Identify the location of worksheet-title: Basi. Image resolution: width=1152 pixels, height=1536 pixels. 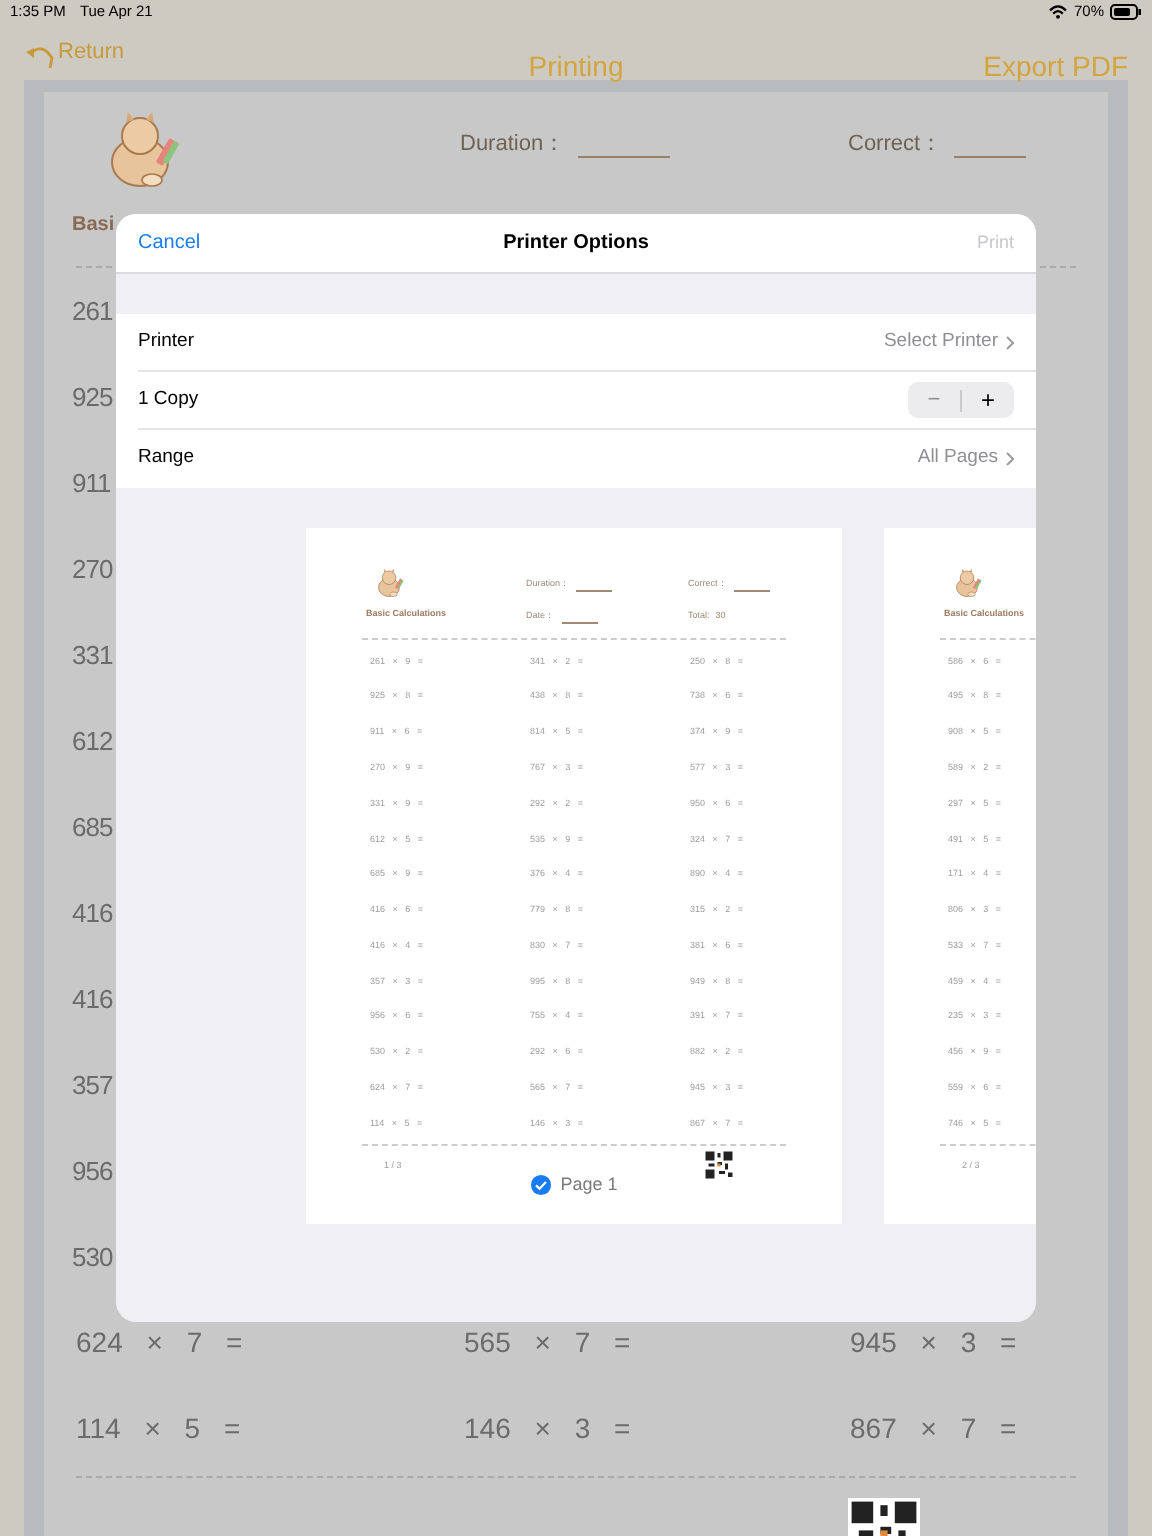
(93, 226).